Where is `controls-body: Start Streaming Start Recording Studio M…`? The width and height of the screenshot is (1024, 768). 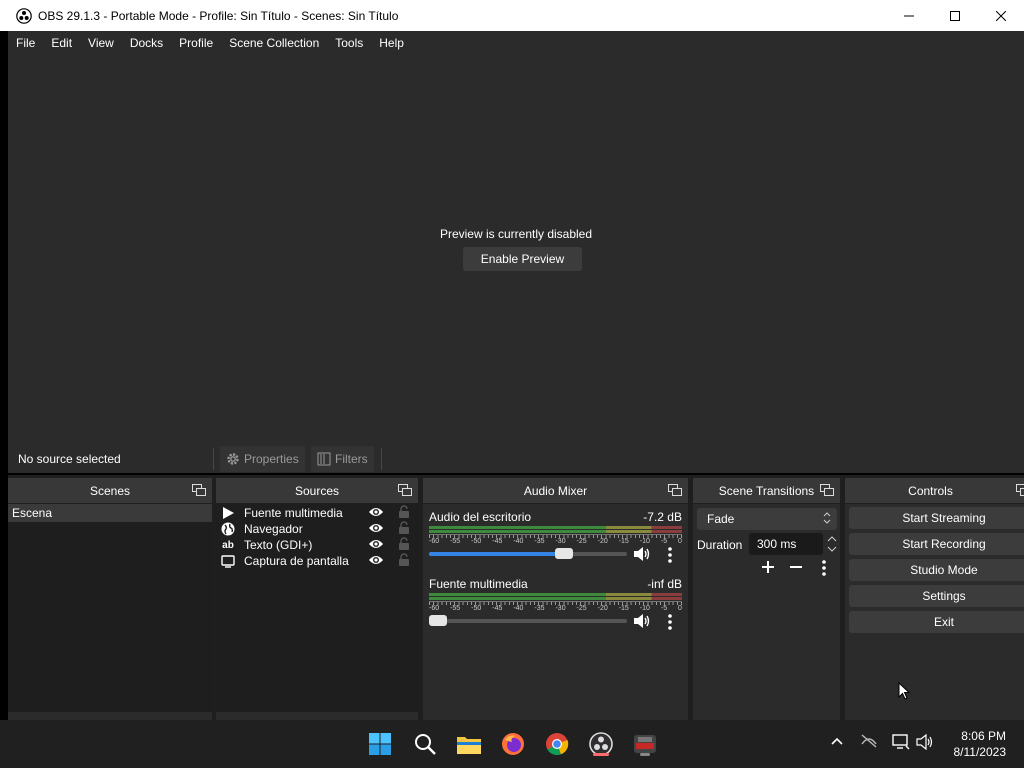
controls-body: Start Streaming Start Recording Studio M… is located at coordinates (934, 612).